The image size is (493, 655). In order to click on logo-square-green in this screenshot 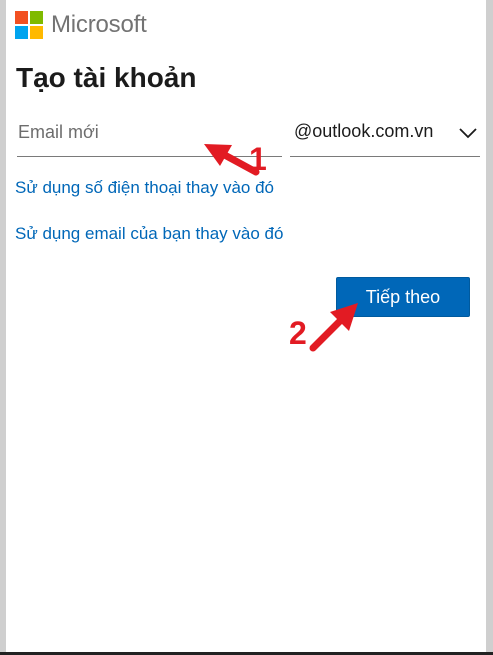, I will do `click(36, 17)`.